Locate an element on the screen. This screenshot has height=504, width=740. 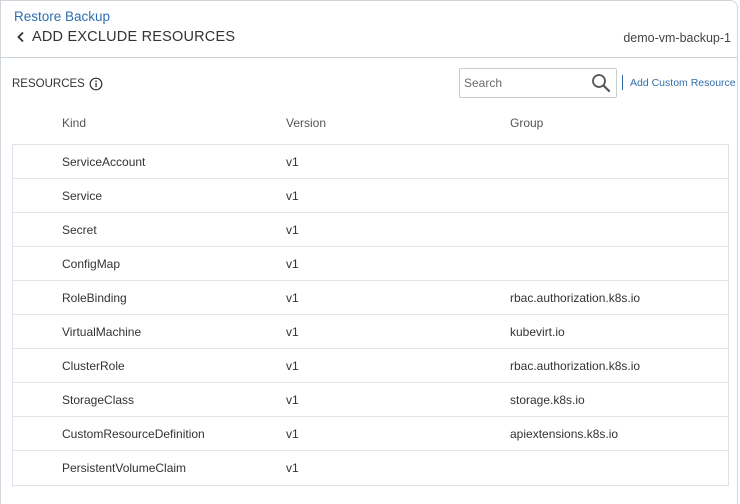
table-row: ClusterRole v1 rbac.authorization.k8s.io is located at coordinates (370, 366).